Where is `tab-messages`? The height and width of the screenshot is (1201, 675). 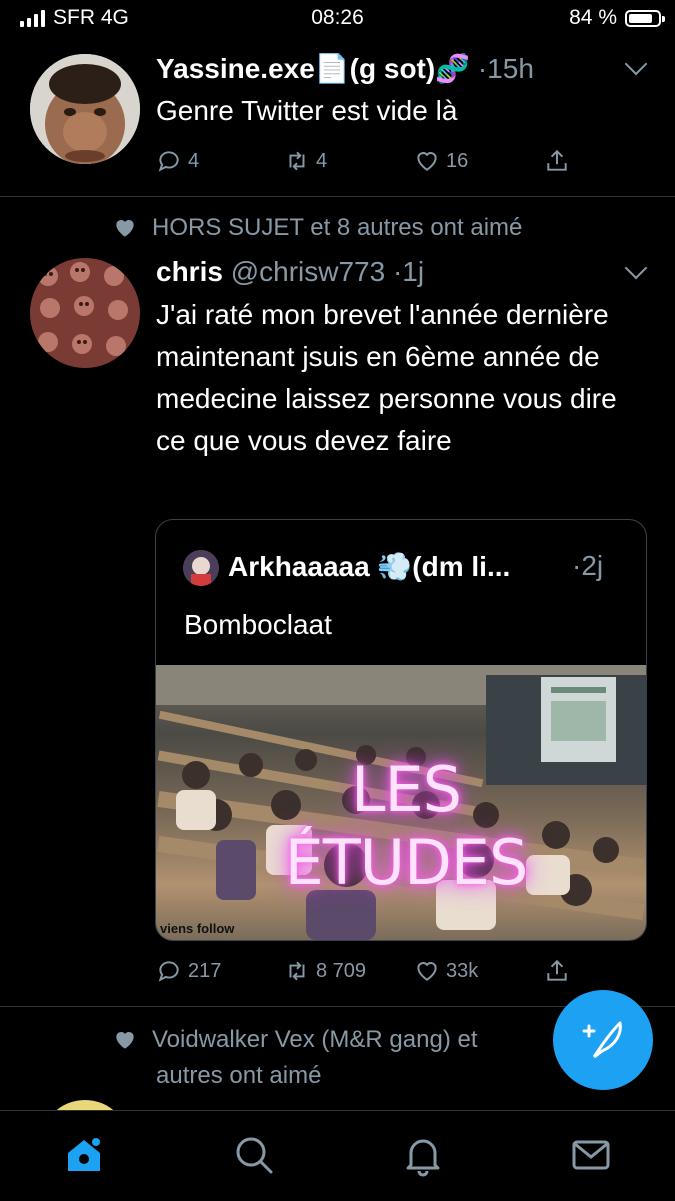
tab-messages is located at coordinates (591, 1155).